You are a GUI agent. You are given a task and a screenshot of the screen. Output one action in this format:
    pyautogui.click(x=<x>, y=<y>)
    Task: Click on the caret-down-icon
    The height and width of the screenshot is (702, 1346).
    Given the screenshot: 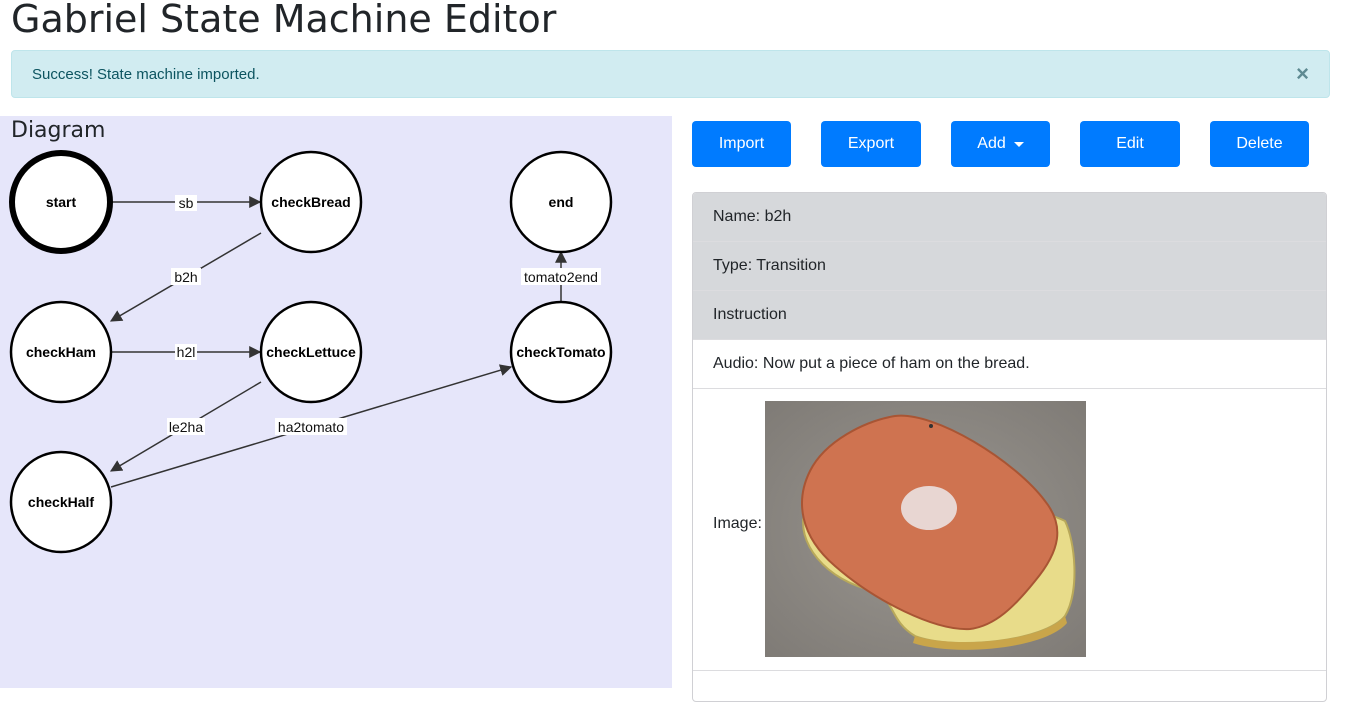 What is the action you would take?
    pyautogui.click(x=1018, y=144)
    